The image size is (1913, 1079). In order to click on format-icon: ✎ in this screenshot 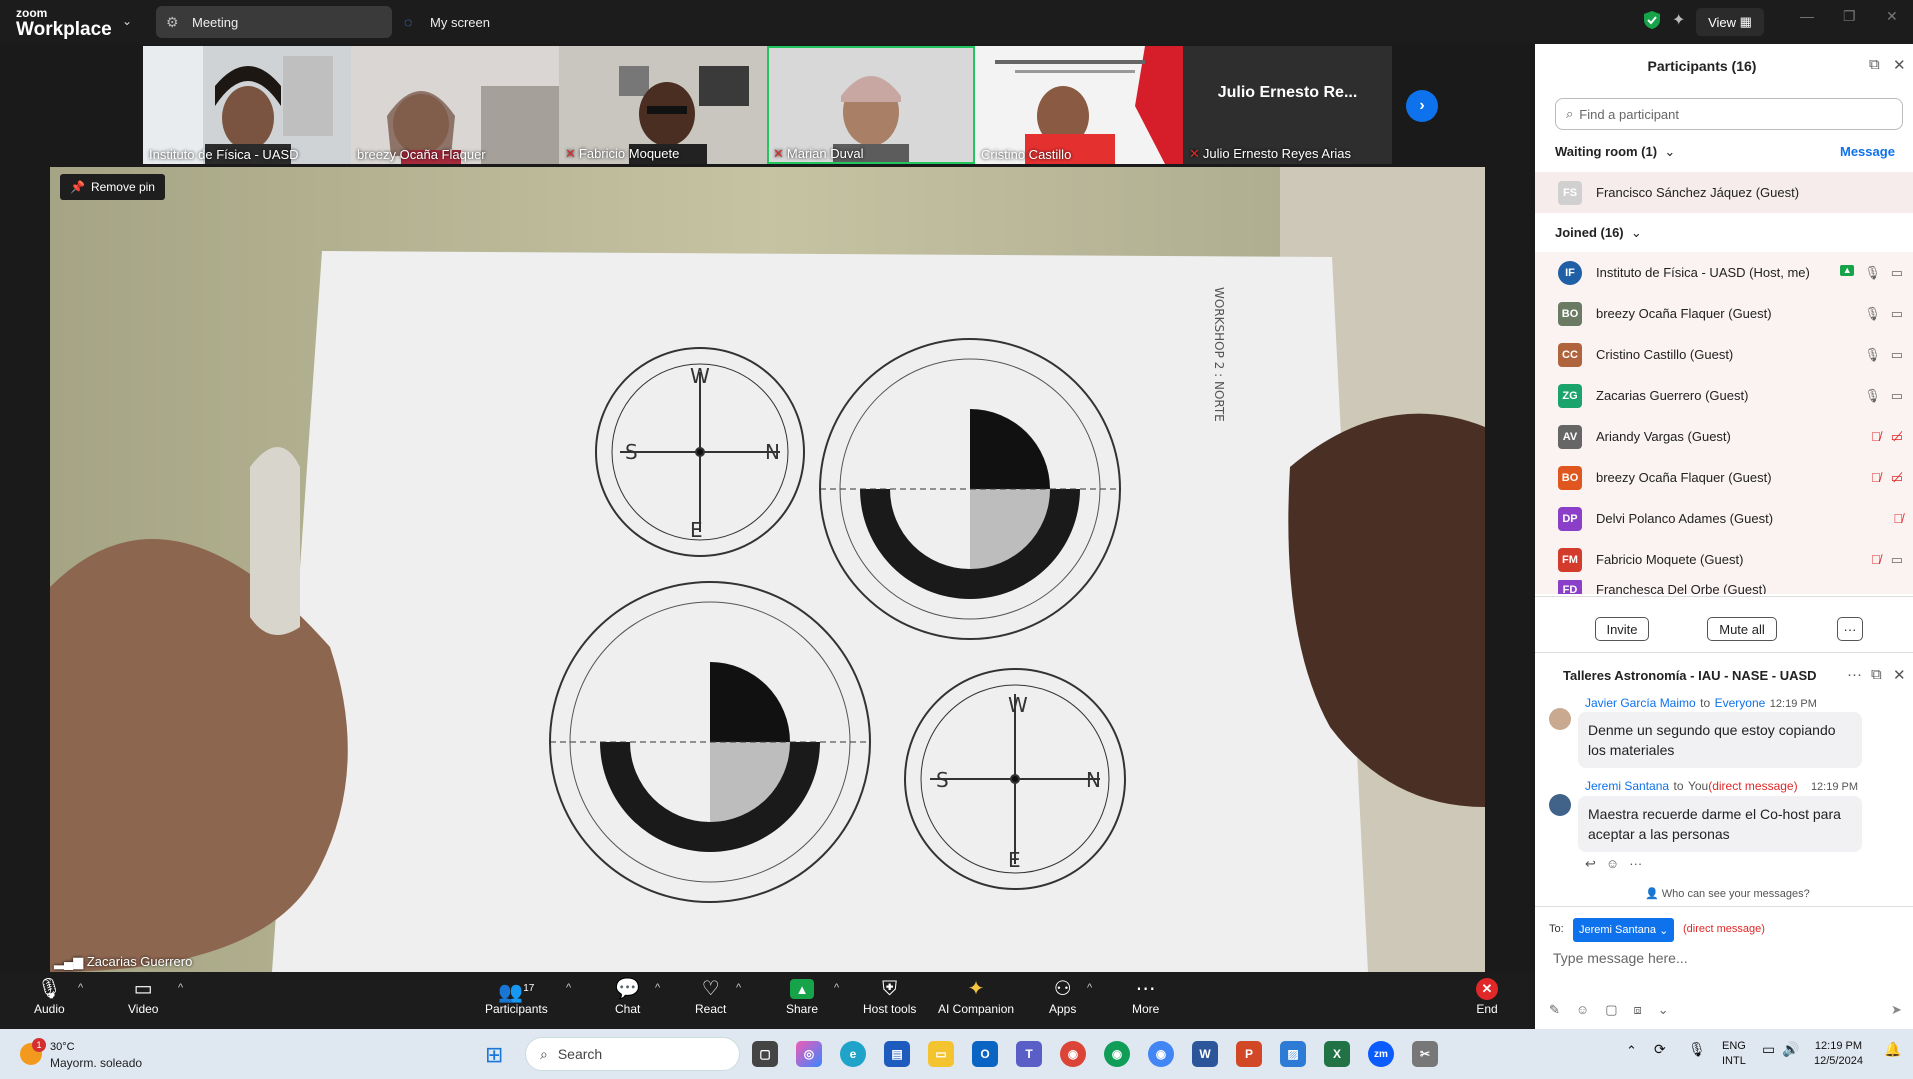, I will do `click(1554, 1010)`.